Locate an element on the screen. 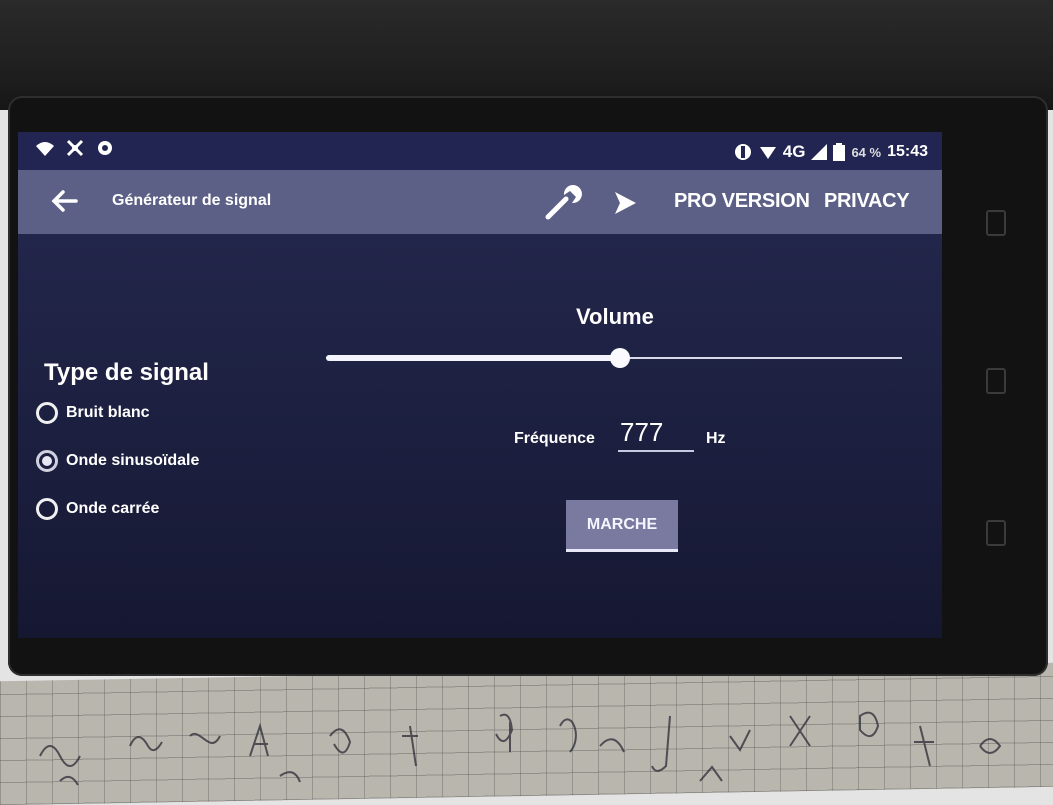 Image resolution: width=1053 pixels, height=805 pixels. signal-type-title: Type de signal is located at coordinates (126, 372).